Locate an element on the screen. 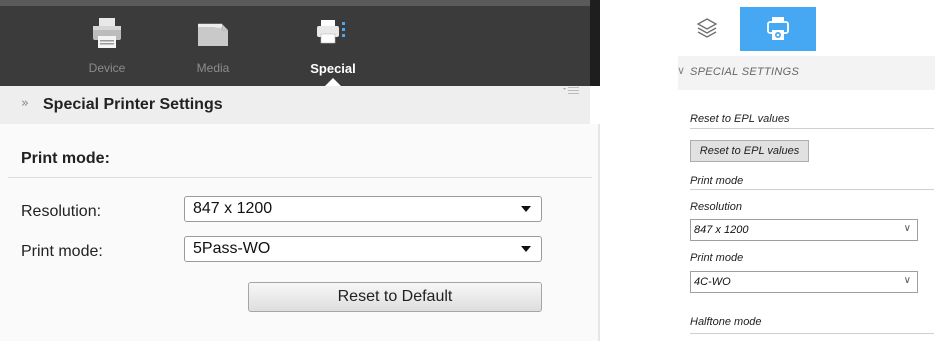  print-mode-value: 5Pass-WO is located at coordinates (232, 248).